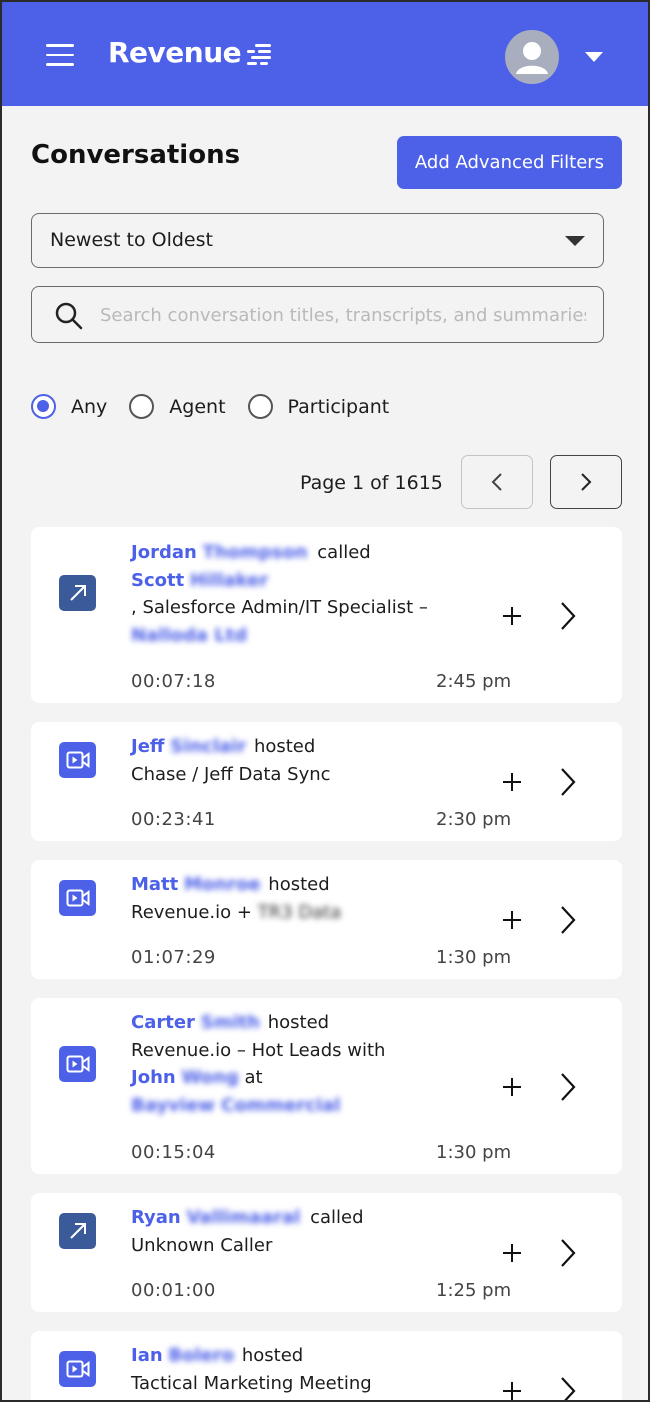  Describe the element at coordinates (251, 1383) in the screenshot. I see `meeting-title: Tactical Marketing Meeting` at that location.